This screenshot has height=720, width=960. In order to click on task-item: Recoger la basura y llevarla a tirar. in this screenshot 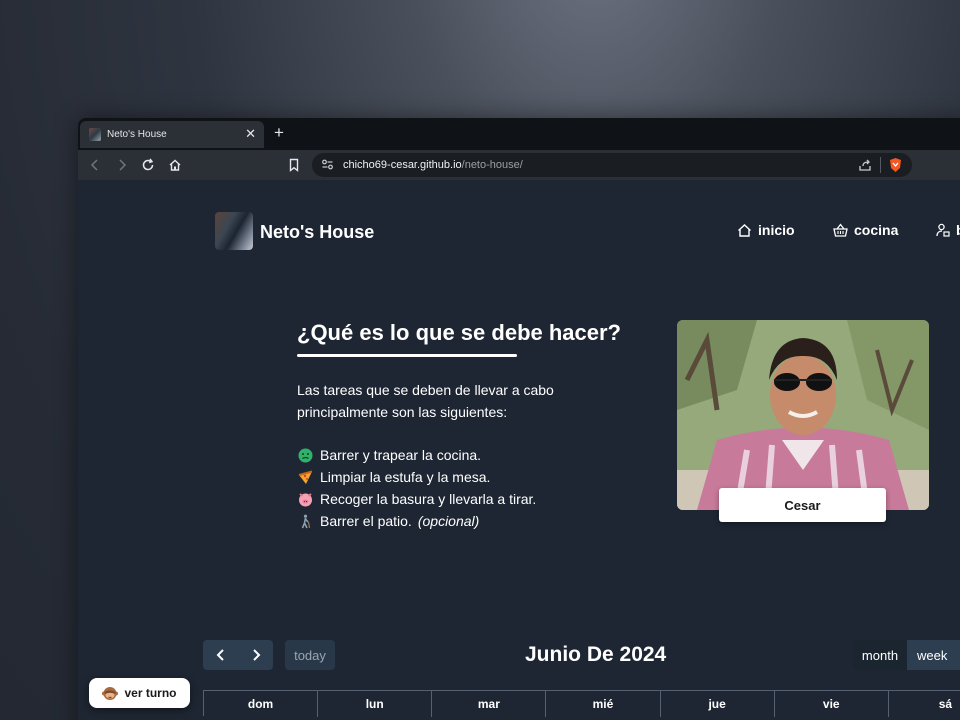, I will do `click(416, 499)`.